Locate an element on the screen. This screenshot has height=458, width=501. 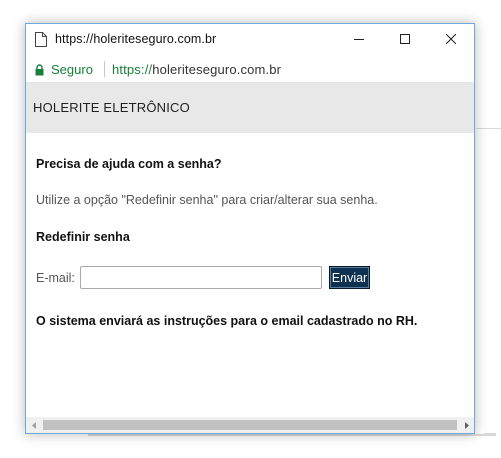
maximize-button is located at coordinates (405, 40).